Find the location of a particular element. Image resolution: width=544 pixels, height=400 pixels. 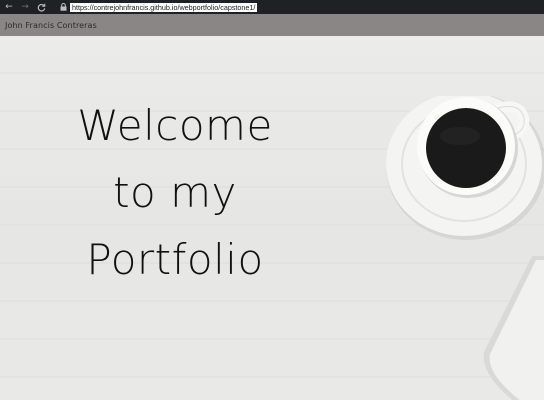

hero-title-line: Portfolio is located at coordinates (175, 259).